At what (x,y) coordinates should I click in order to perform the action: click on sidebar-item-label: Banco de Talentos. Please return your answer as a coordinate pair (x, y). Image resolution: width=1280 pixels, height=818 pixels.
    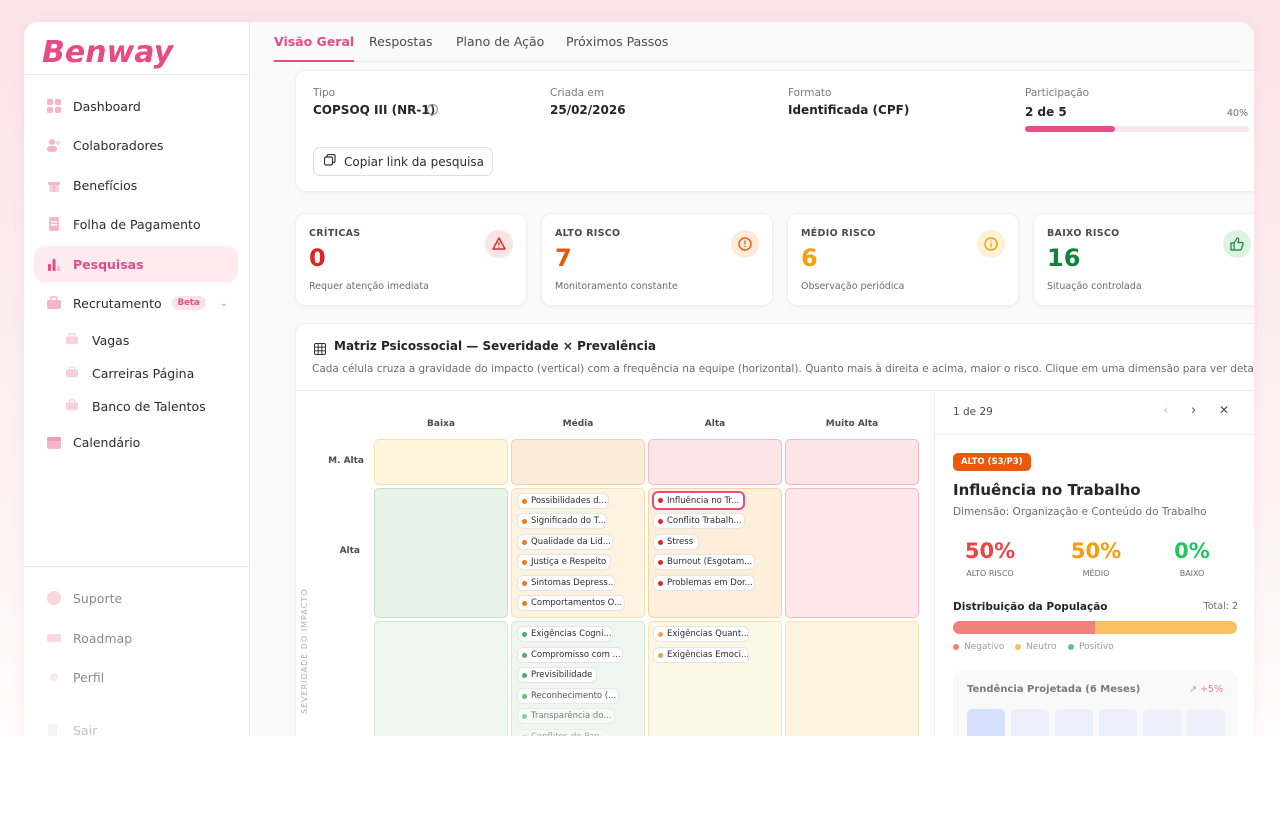
    Looking at the image, I should click on (149, 406).